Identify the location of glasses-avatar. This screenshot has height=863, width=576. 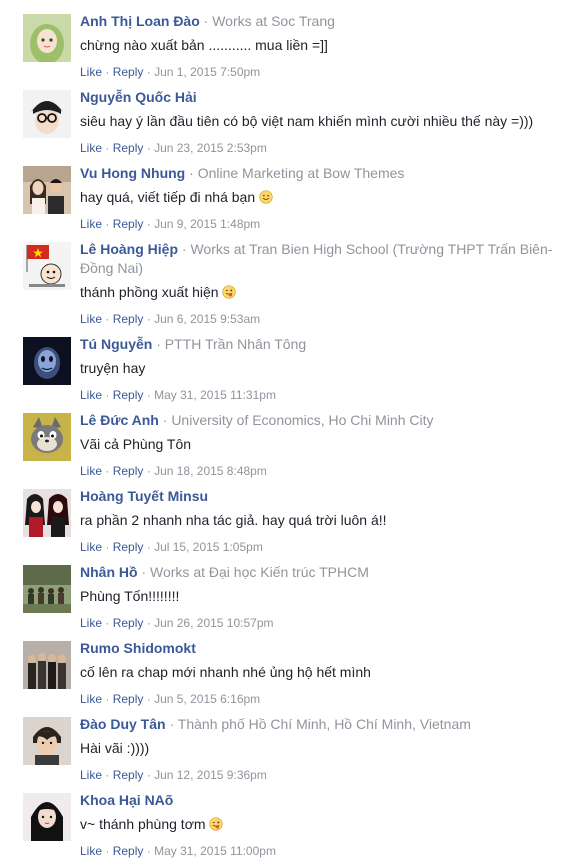
(47, 114).